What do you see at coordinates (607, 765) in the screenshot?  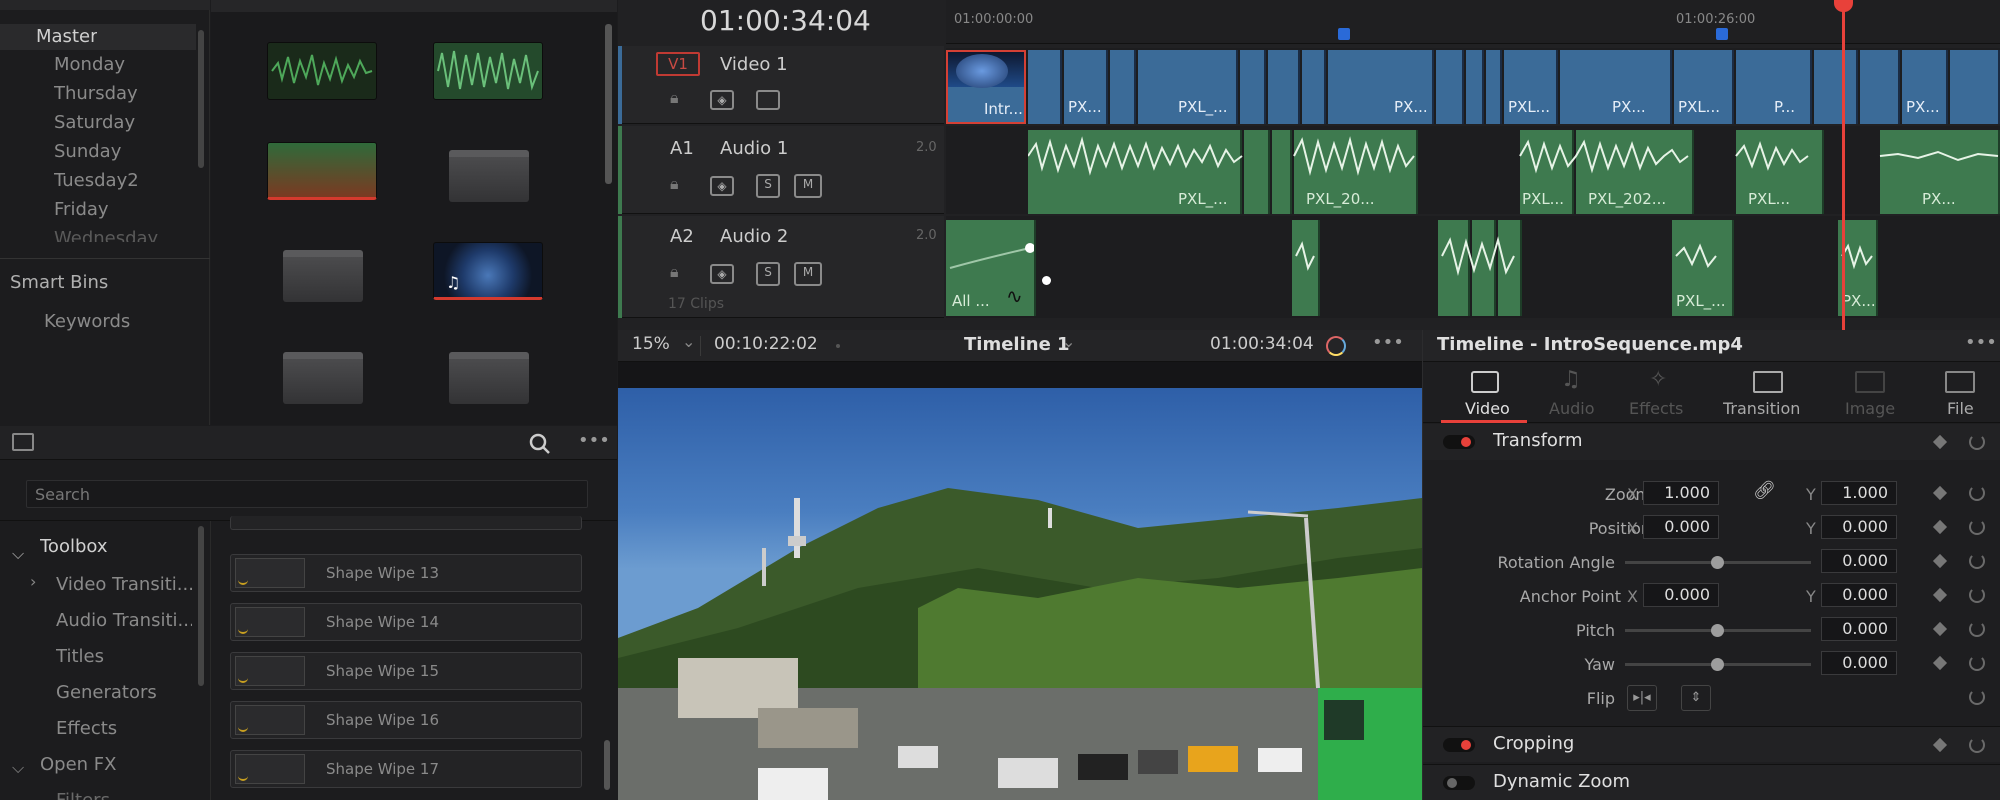 I see `list-scrollbar` at bounding box center [607, 765].